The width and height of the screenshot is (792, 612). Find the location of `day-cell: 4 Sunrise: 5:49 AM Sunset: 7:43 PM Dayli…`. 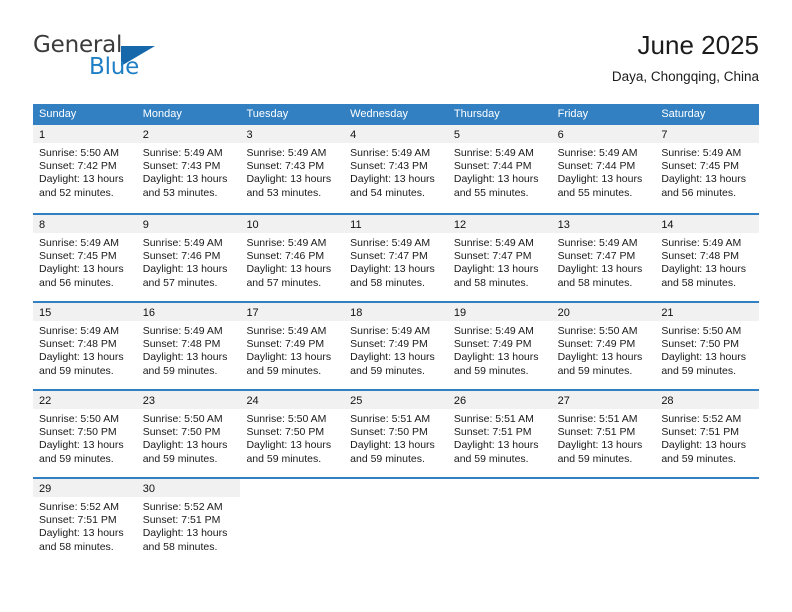

day-cell: 4 Sunrise: 5:49 AM Sunset: 7:43 PM Dayli… is located at coordinates (396, 169).